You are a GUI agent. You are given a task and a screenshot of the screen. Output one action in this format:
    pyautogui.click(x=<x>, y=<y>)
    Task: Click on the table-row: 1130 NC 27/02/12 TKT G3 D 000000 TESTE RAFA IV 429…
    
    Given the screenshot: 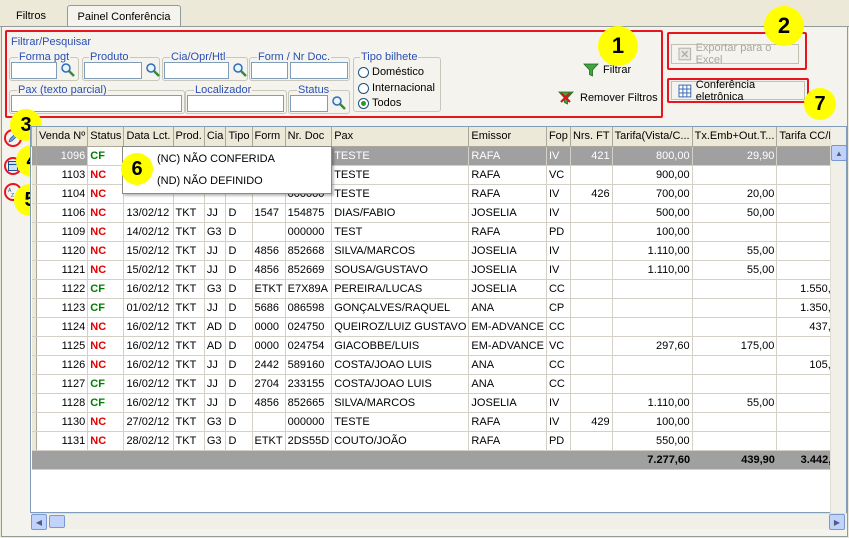 What is the action you would take?
    pyautogui.click(x=438, y=422)
    